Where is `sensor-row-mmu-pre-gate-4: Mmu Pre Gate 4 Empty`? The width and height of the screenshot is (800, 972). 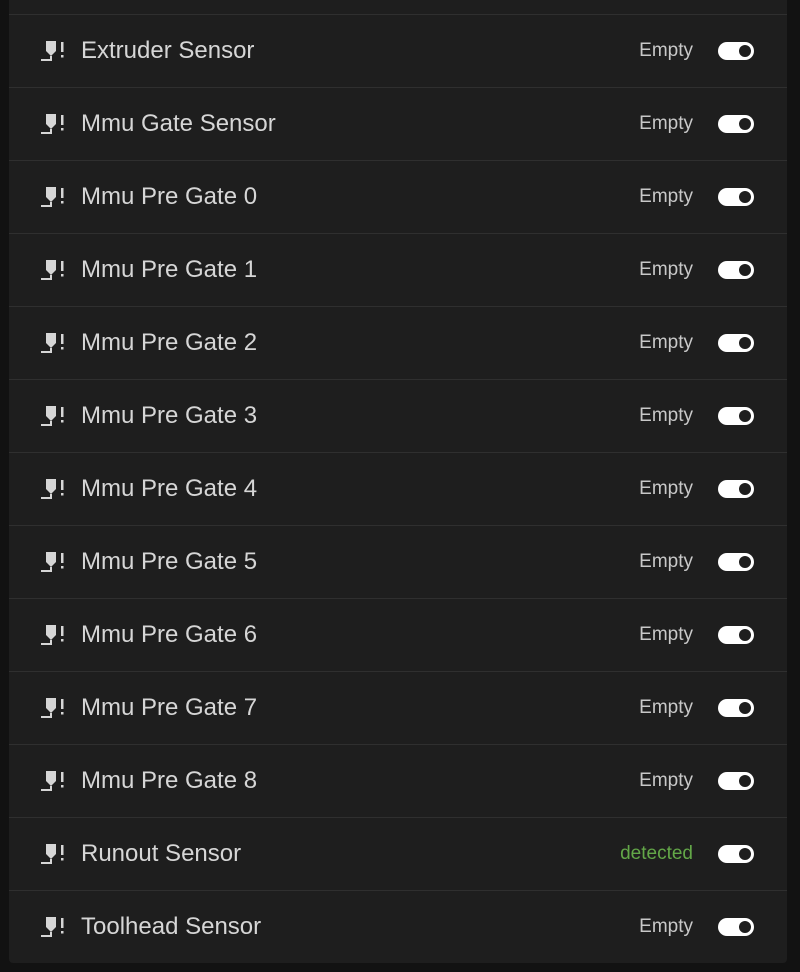
sensor-row-mmu-pre-gate-4: Mmu Pre Gate 4 Empty is located at coordinates (398, 488).